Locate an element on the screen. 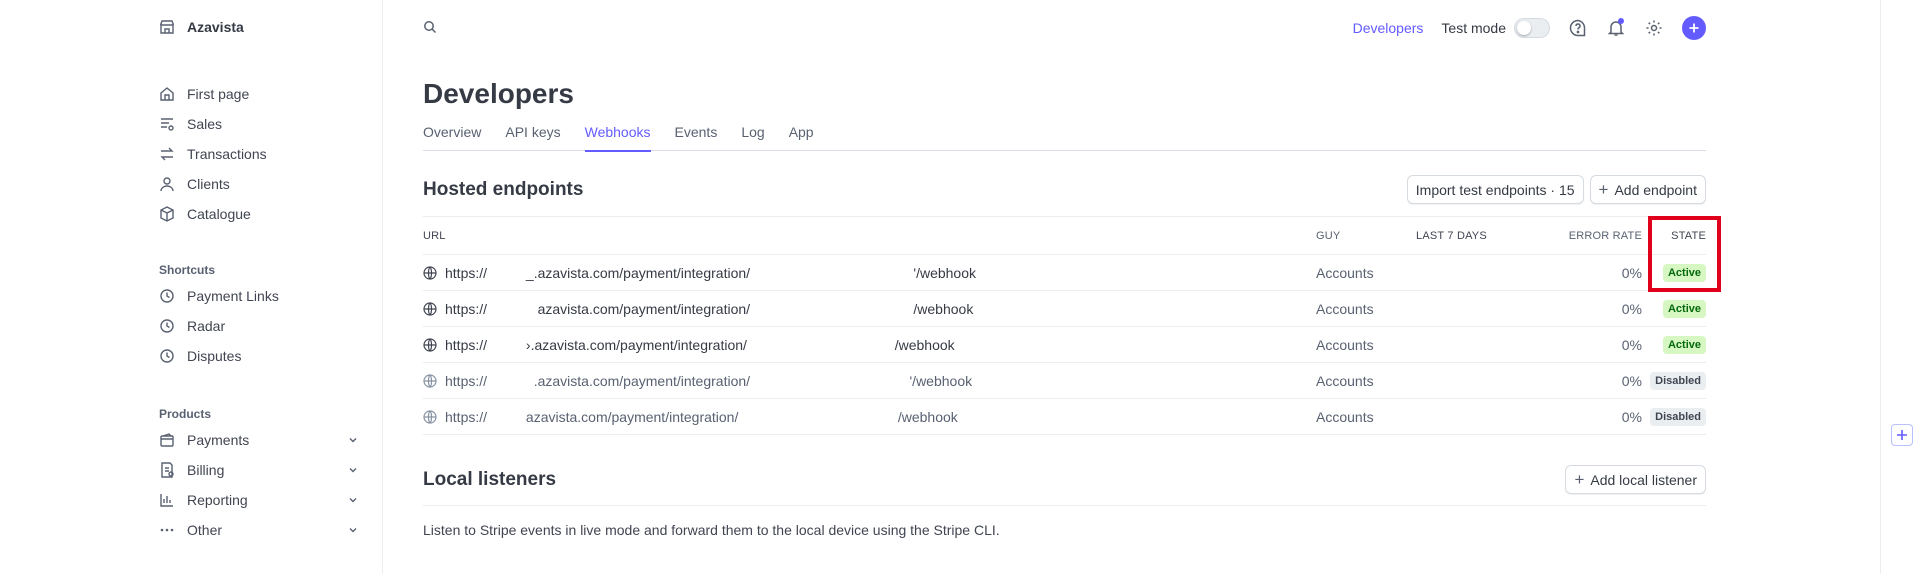  column-state: STATE is located at coordinates (1675, 236).